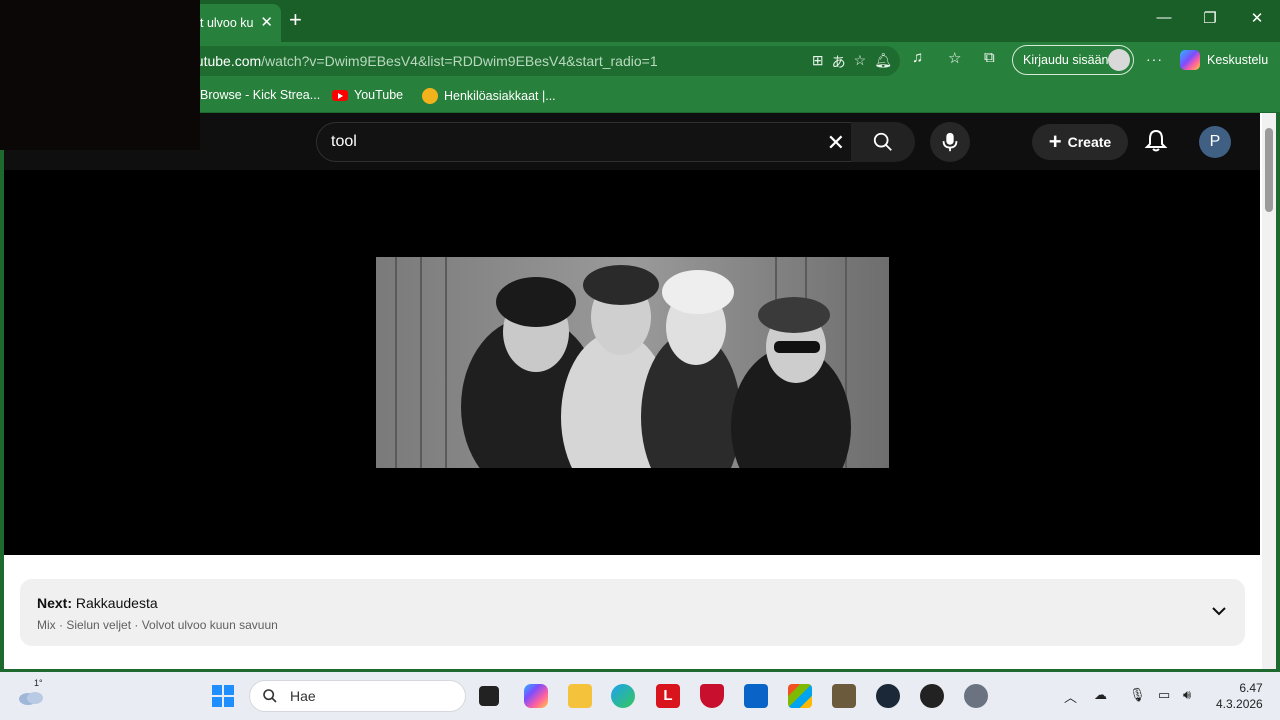  I want to click on voice-search-button, so click(950, 142).